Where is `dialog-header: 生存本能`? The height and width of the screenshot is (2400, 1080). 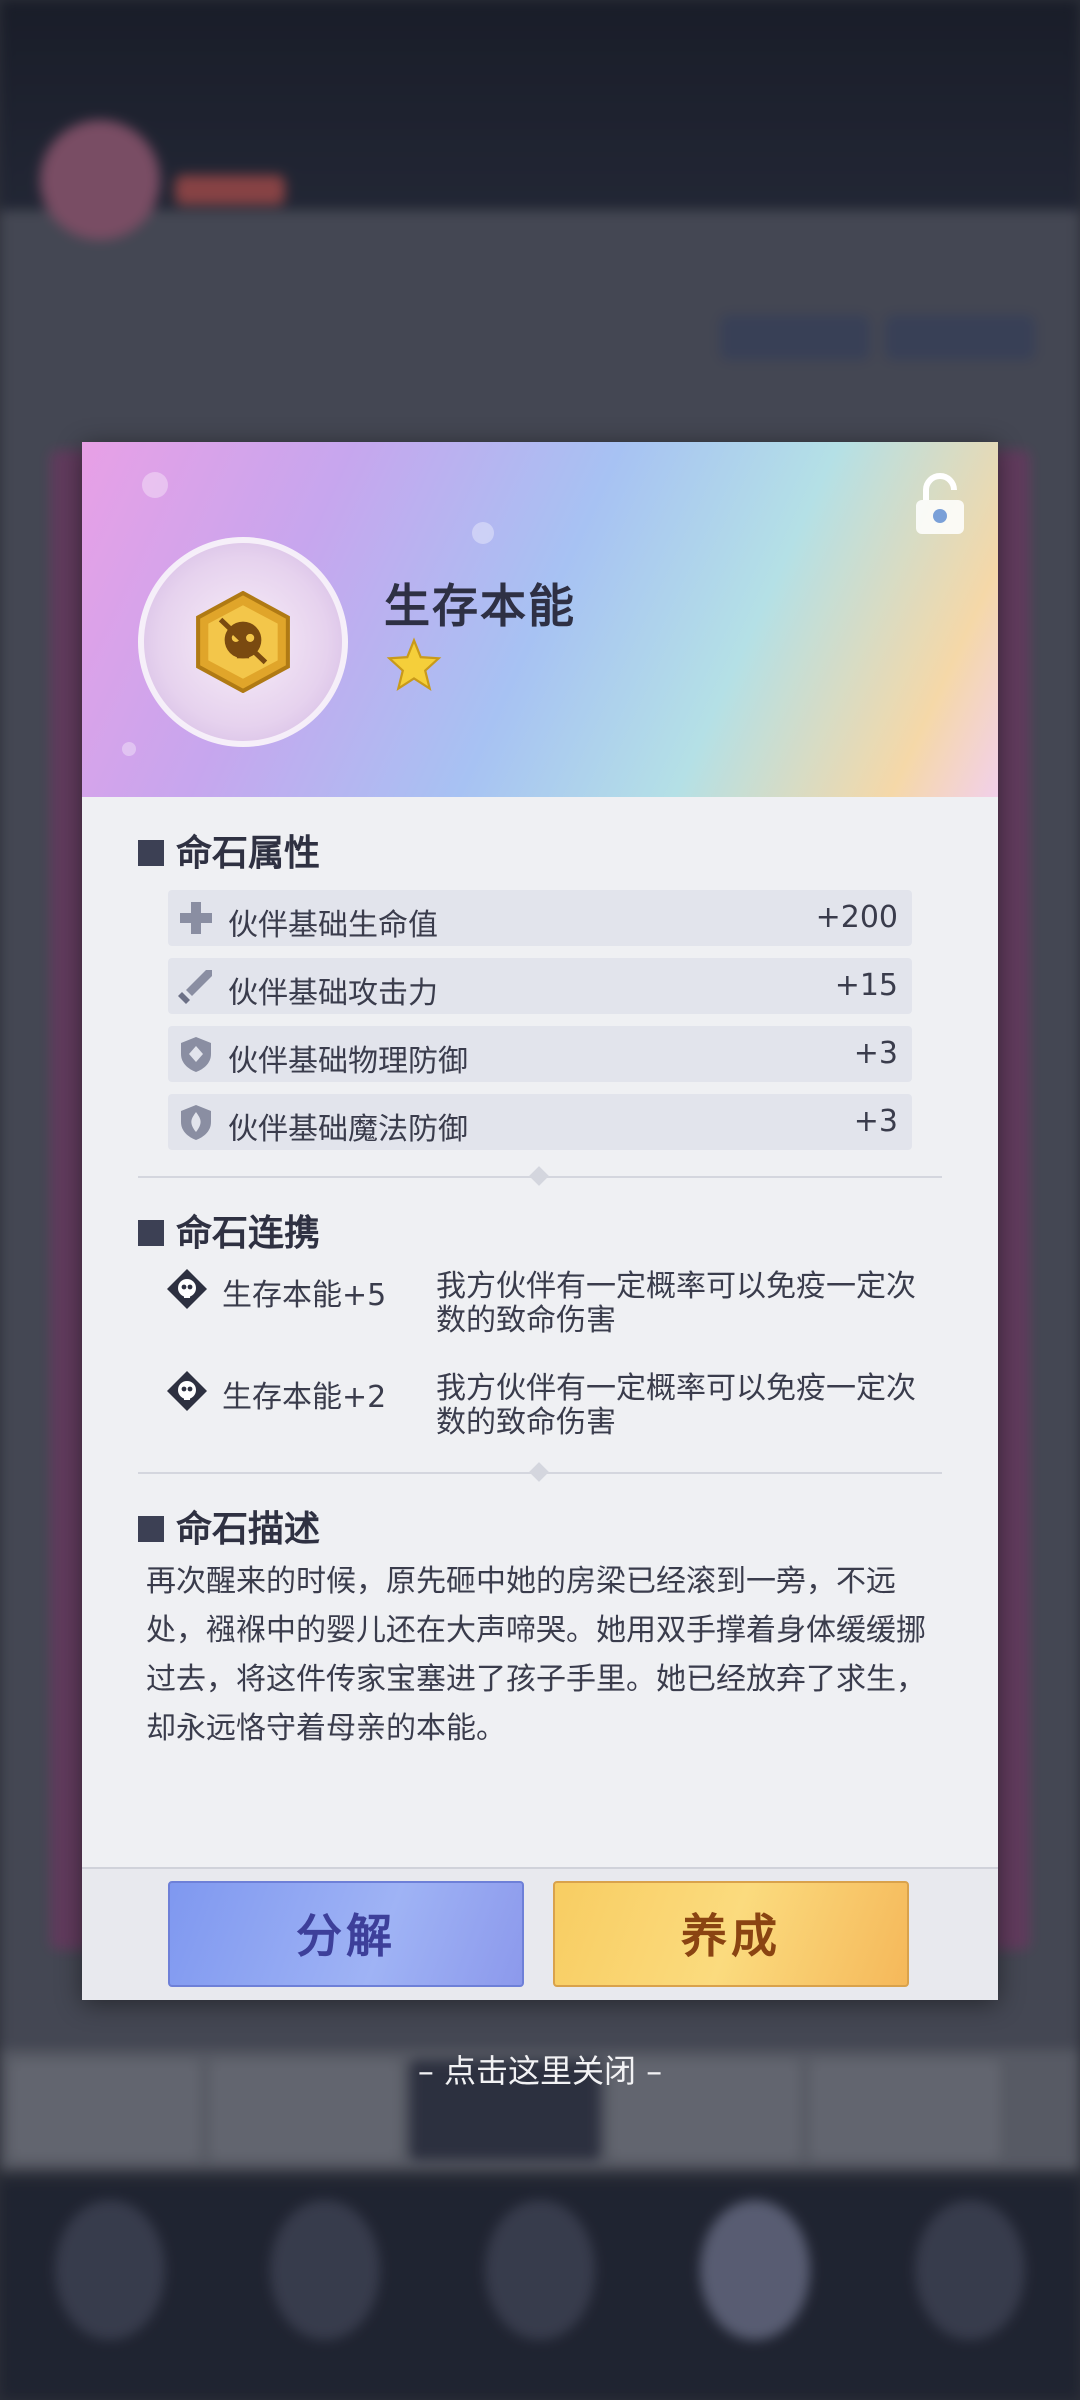
dialog-header: 生存本能 is located at coordinates (540, 619).